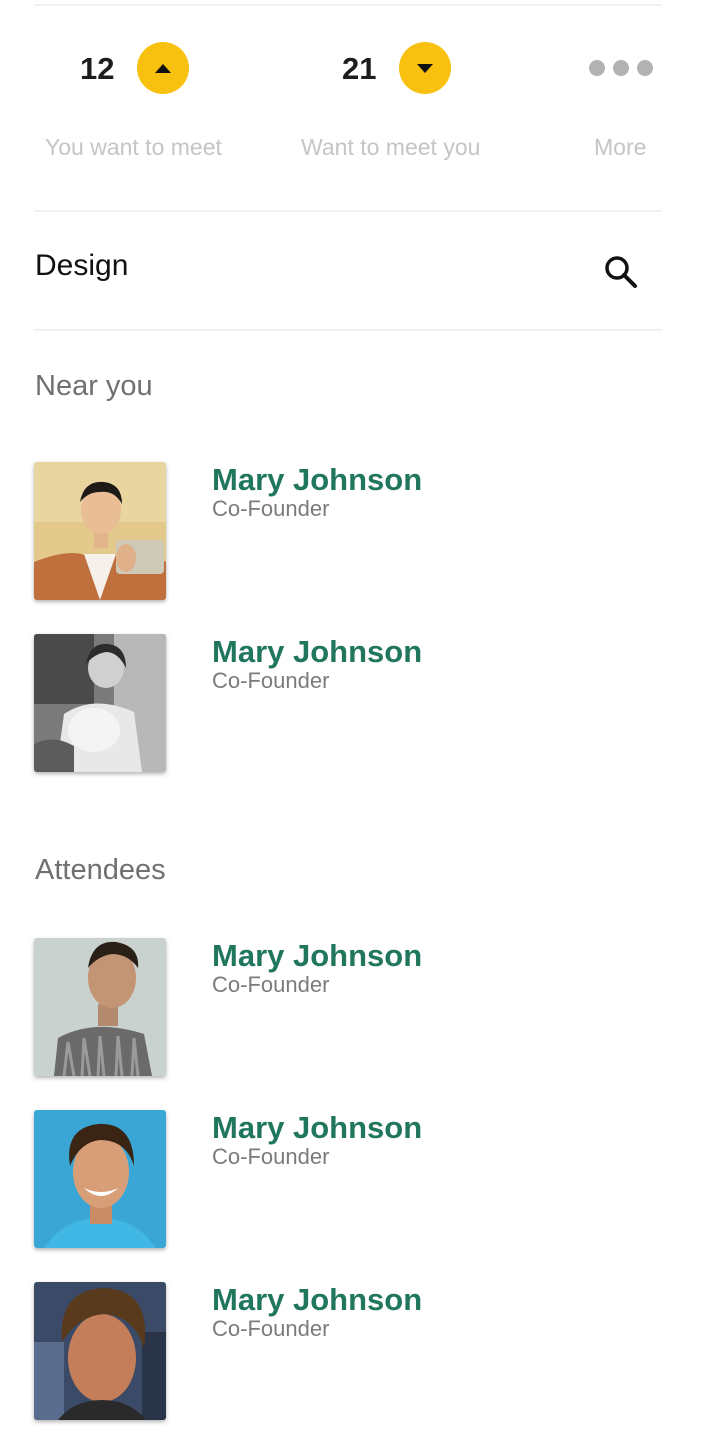 The width and height of the screenshot is (720, 1453). Describe the element at coordinates (348, 330) in the screenshot. I see `search-divider` at that location.